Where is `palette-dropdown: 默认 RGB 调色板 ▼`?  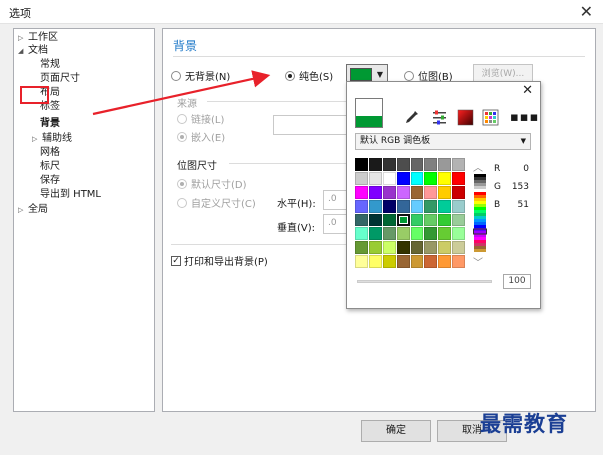 palette-dropdown: 默认 RGB 调色板 ▼ is located at coordinates (443, 141).